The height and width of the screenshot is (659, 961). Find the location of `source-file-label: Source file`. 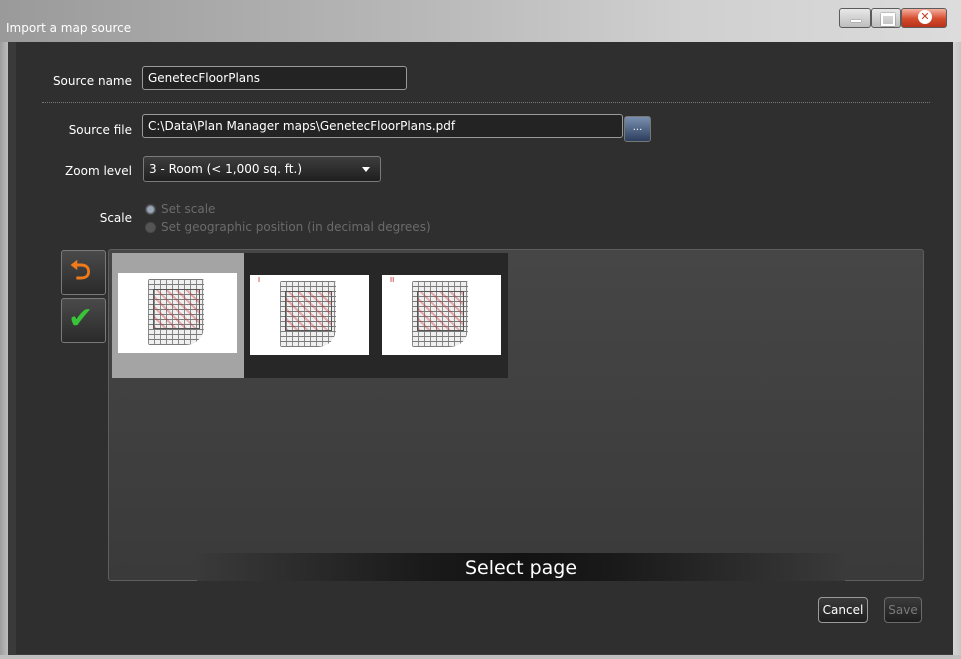

source-file-label: Source file is located at coordinates (100, 130).